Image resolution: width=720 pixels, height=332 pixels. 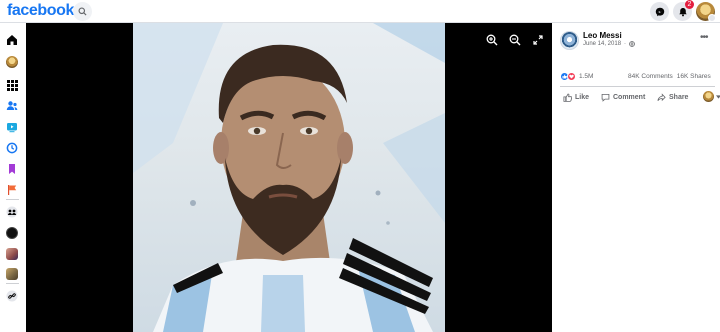 I want to click on comments-count: 84K Comments, so click(x=650, y=76).